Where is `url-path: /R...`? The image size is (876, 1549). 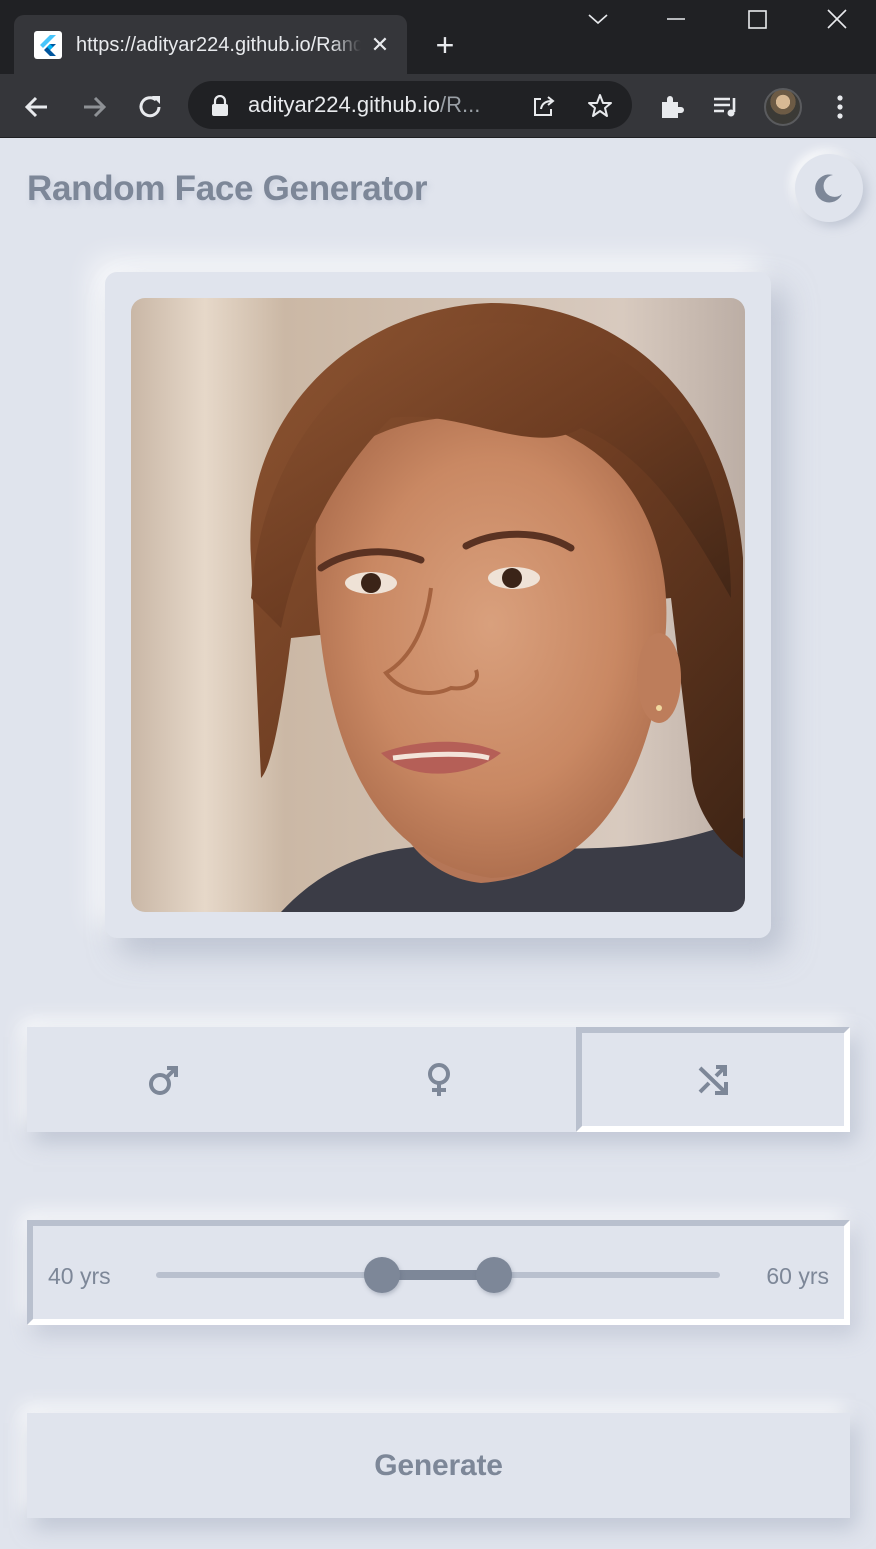 url-path: /R... is located at coordinates (460, 104).